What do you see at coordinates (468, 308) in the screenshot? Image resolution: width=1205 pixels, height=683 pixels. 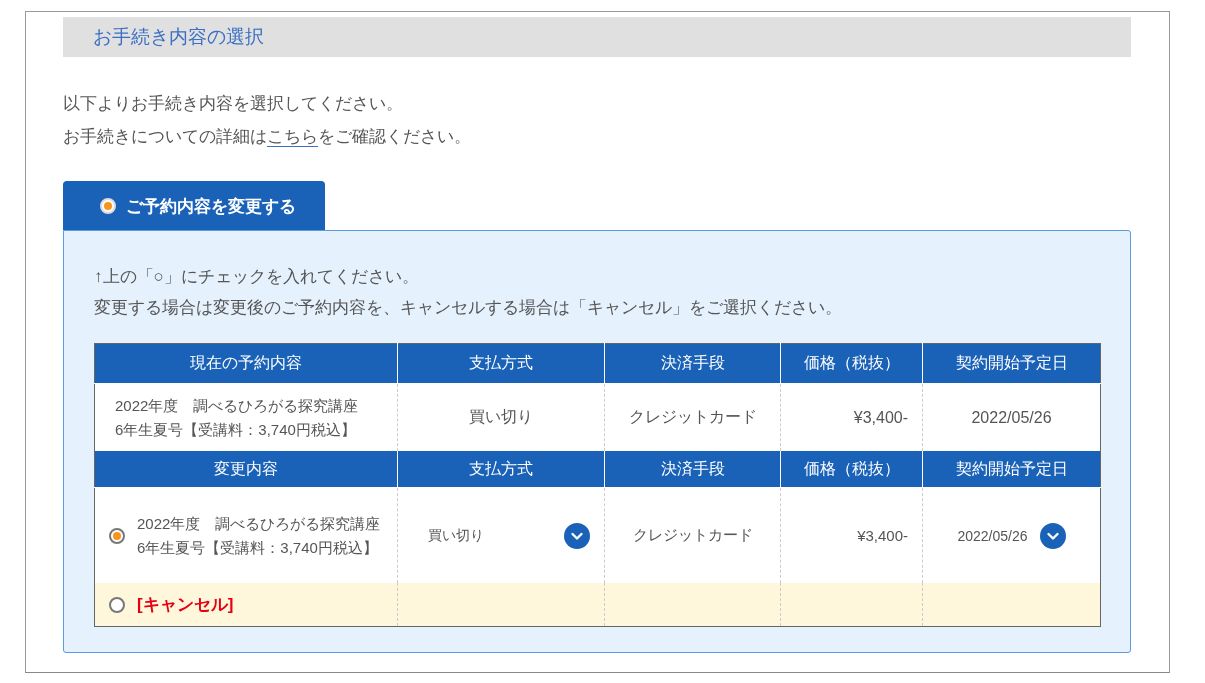 I see `instruction-text: 変更する場合は変更後のご予約内容を、キャンセルする場合は「キャンセル」をご選択ください。` at bounding box center [468, 308].